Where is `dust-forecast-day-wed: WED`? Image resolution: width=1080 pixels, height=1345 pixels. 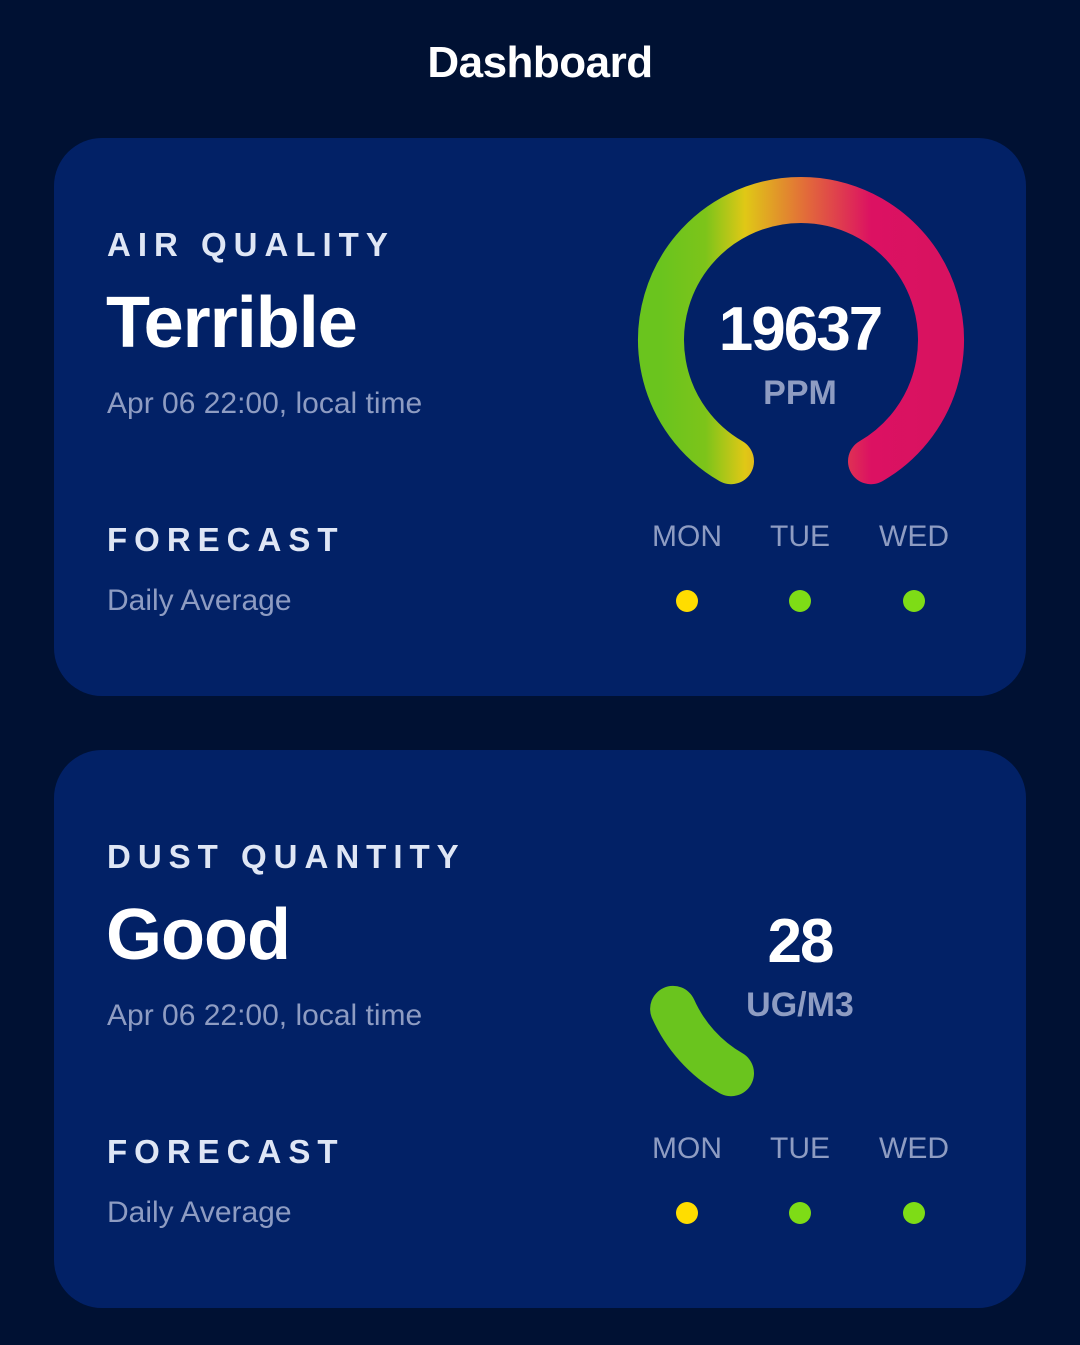
dust-forecast-day-wed: WED is located at coordinates (914, 1148).